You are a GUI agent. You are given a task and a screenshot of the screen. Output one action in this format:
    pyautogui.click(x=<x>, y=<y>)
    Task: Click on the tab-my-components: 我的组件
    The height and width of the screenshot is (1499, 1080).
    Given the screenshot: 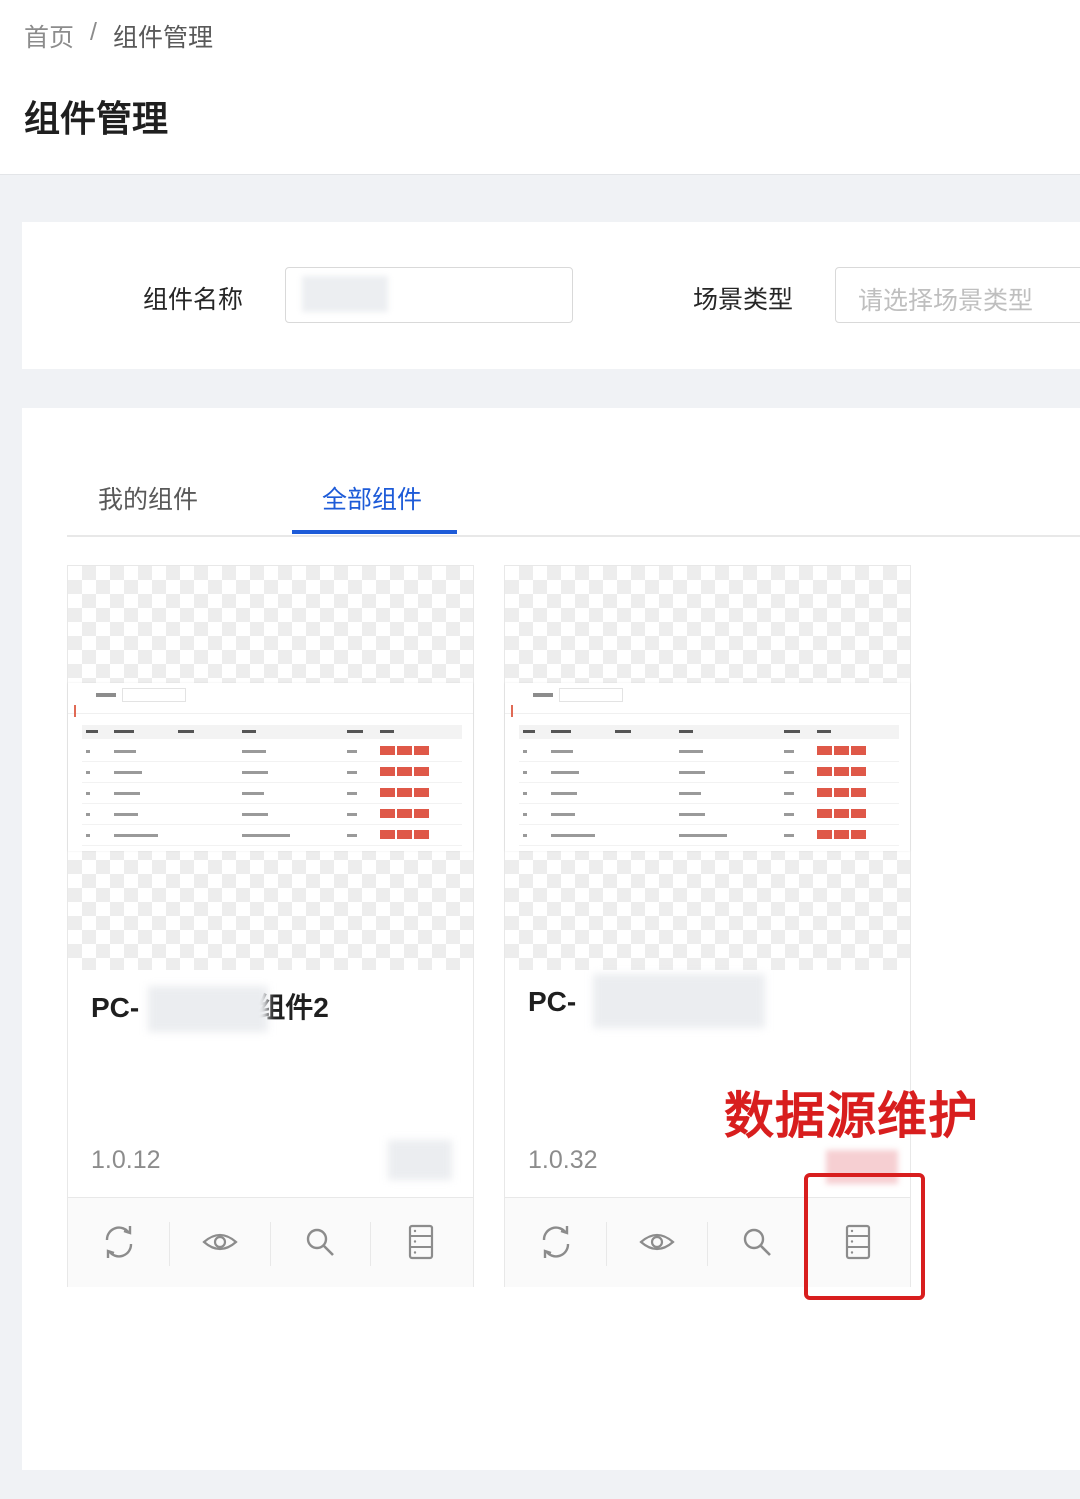 What is the action you would take?
    pyautogui.click(x=148, y=498)
    